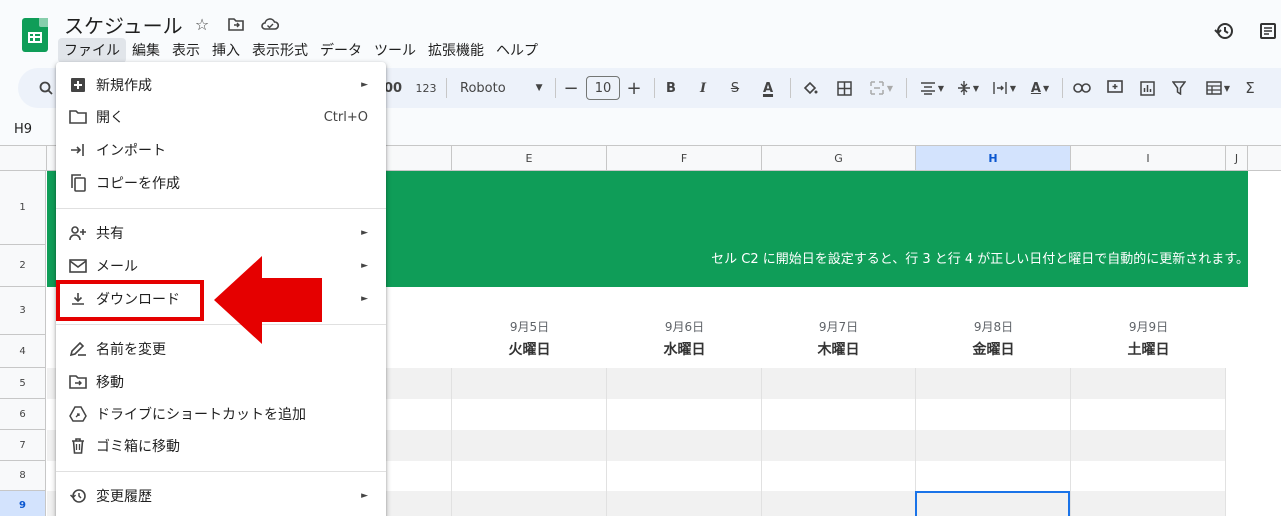  What do you see at coordinates (23, 351) in the screenshot?
I see `row-header-4: 4` at bounding box center [23, 351].